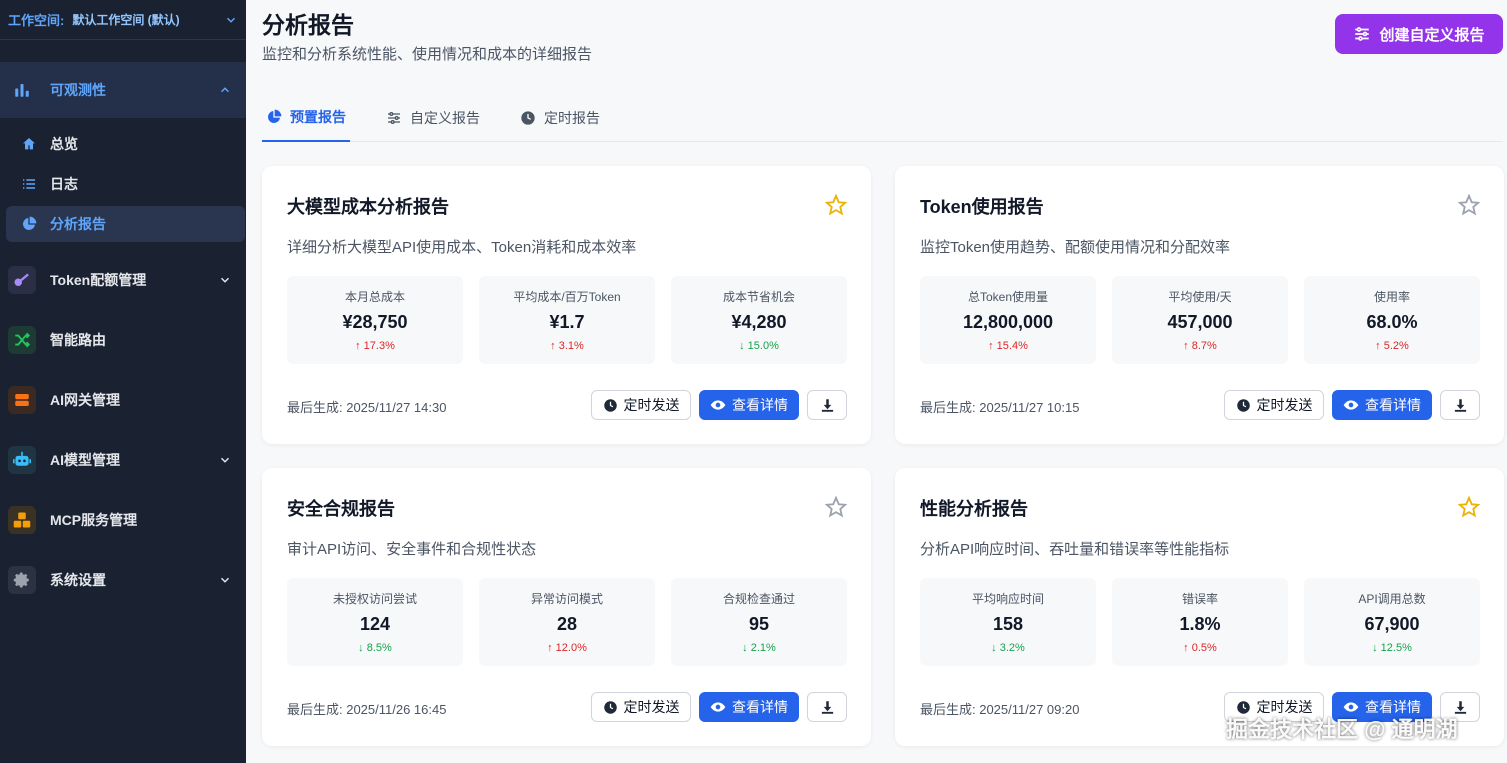 This screenshot has height=763, width=1507. What do you see at coordinates (368, 207) in the screenshot?
I see `card-title: 大模型成本分析报告` at bounding box center [368, 207].